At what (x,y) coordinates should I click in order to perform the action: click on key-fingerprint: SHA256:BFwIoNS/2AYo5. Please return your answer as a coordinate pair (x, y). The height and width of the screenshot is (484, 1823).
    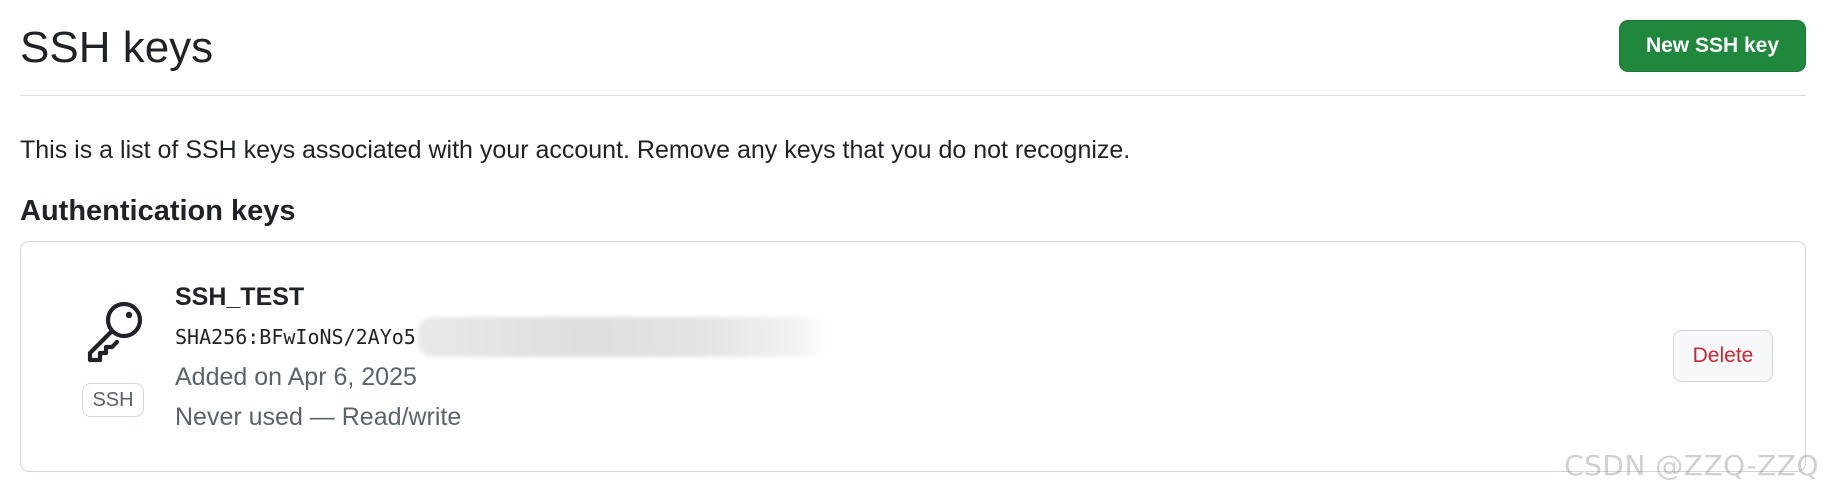
    Looking at the image, I should click on (295, 337).